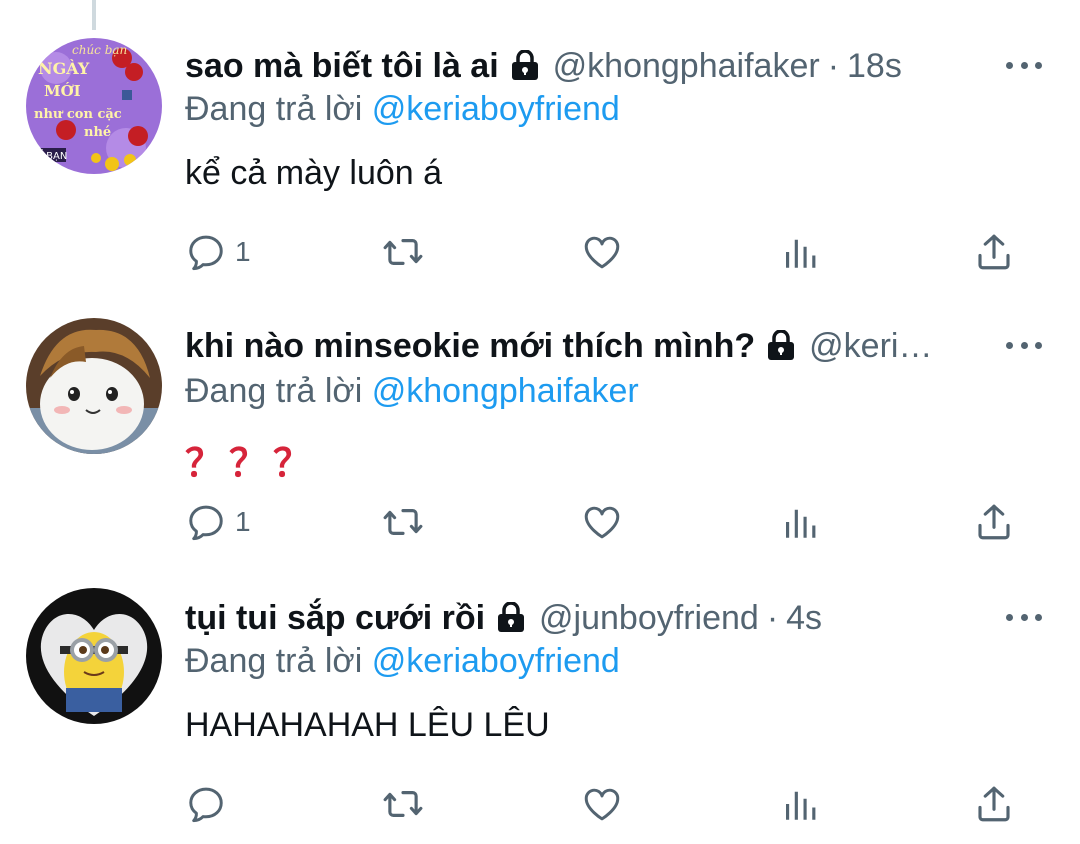 This screenshot has height=844, width=1080. What do you see at coordinates (335, 618) in the screenshot?
I see `display-name: tụi tui sắp cưới rồi` at bounding box center [335, 618].